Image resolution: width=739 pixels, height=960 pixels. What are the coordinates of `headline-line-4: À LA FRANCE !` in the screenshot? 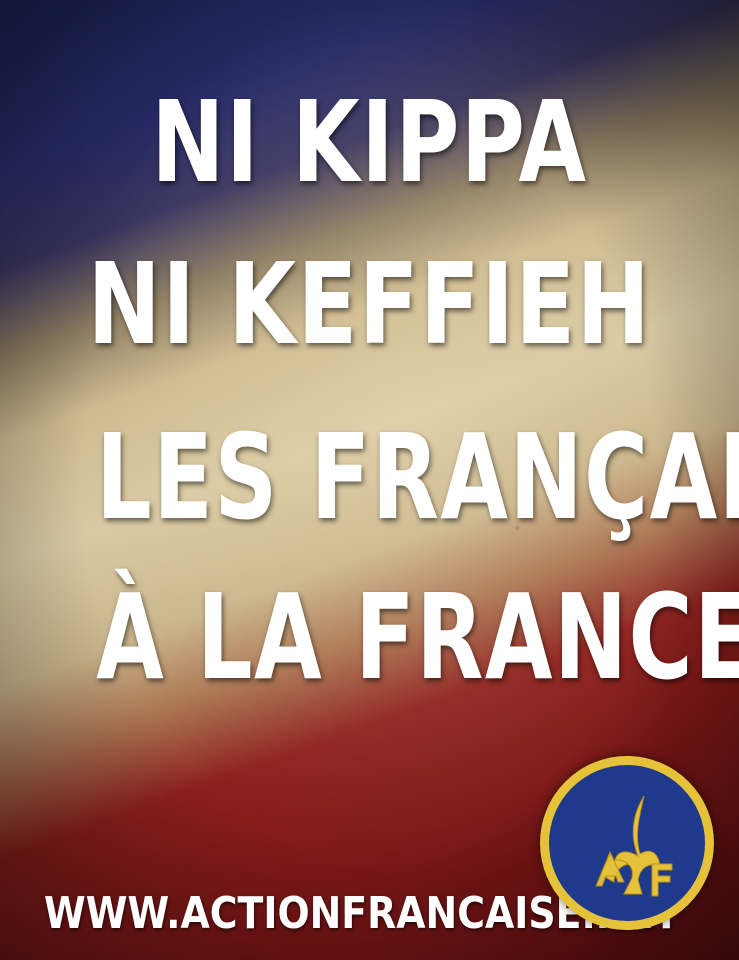 It's located at (417, 637).